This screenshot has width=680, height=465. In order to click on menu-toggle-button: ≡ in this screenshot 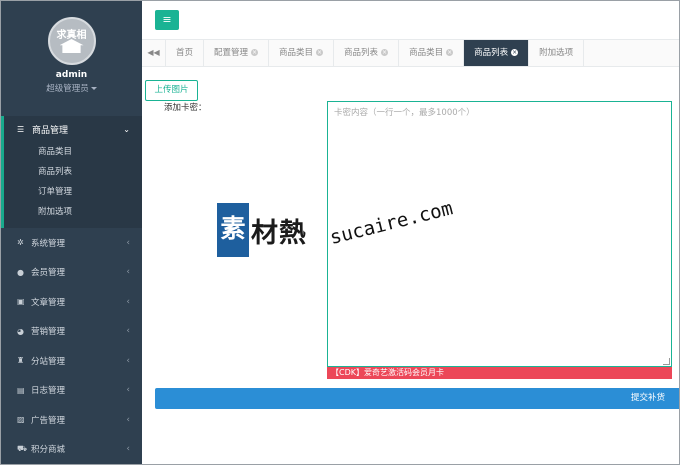, I will do `click(167, 20)`.